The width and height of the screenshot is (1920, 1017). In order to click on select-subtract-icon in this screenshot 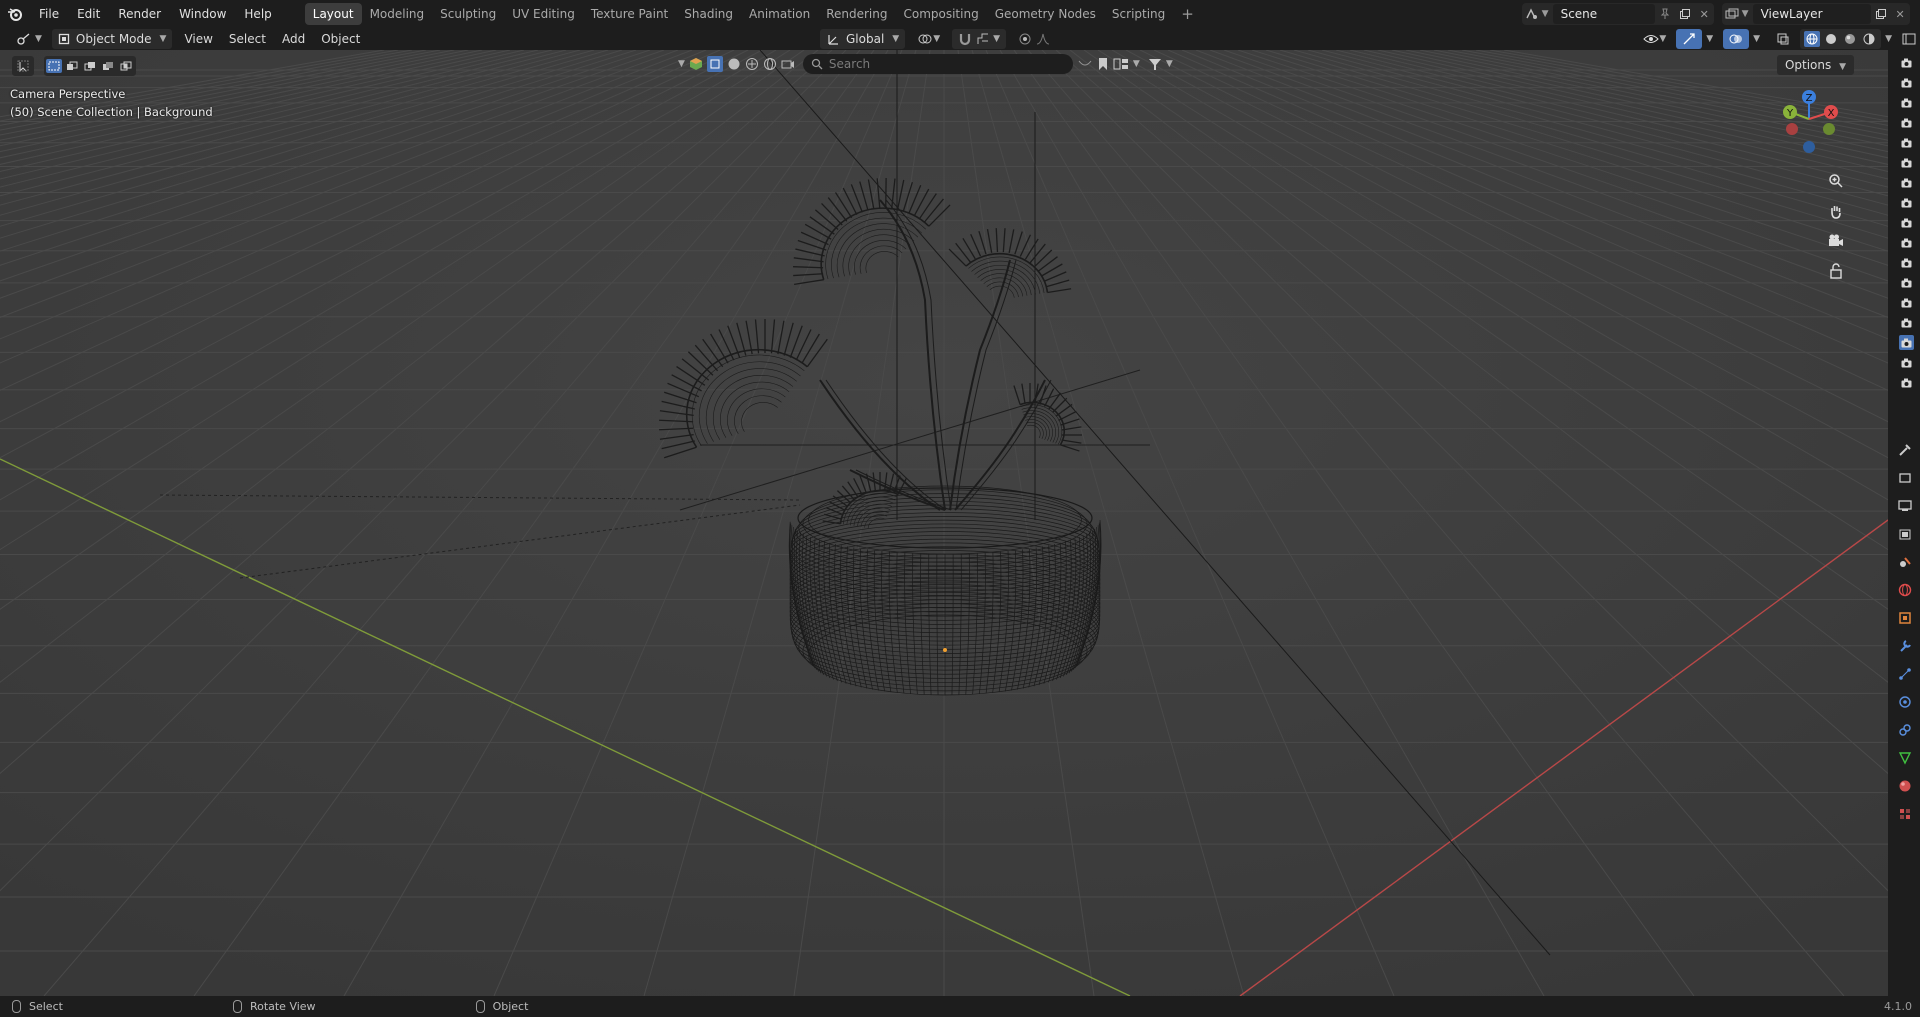, I will do `click(90, 66)`.